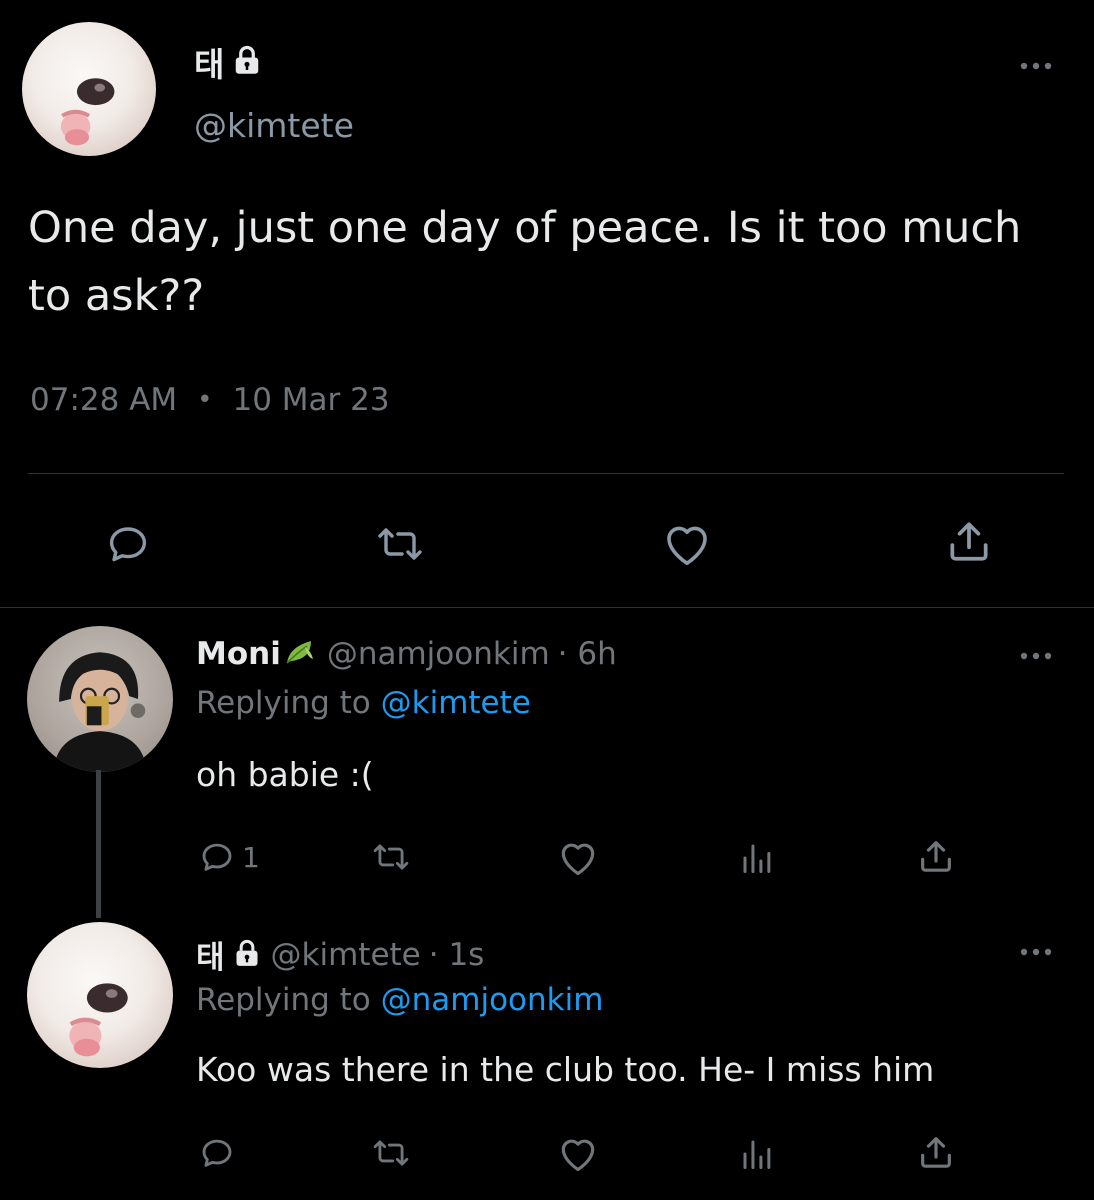 This screenshot has width=1094, height=1200. Describe the element at coordinates (98, 844) in the screenshot. I see `thread-line` at that location.